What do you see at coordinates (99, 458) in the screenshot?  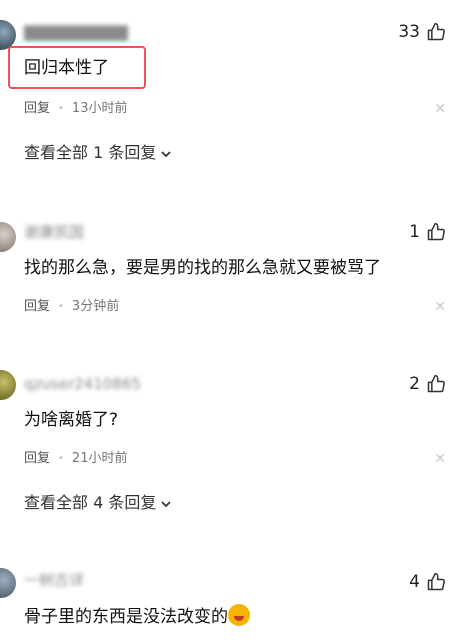 I see `comment-time: 21小时前` at bounding box center [99, 458].